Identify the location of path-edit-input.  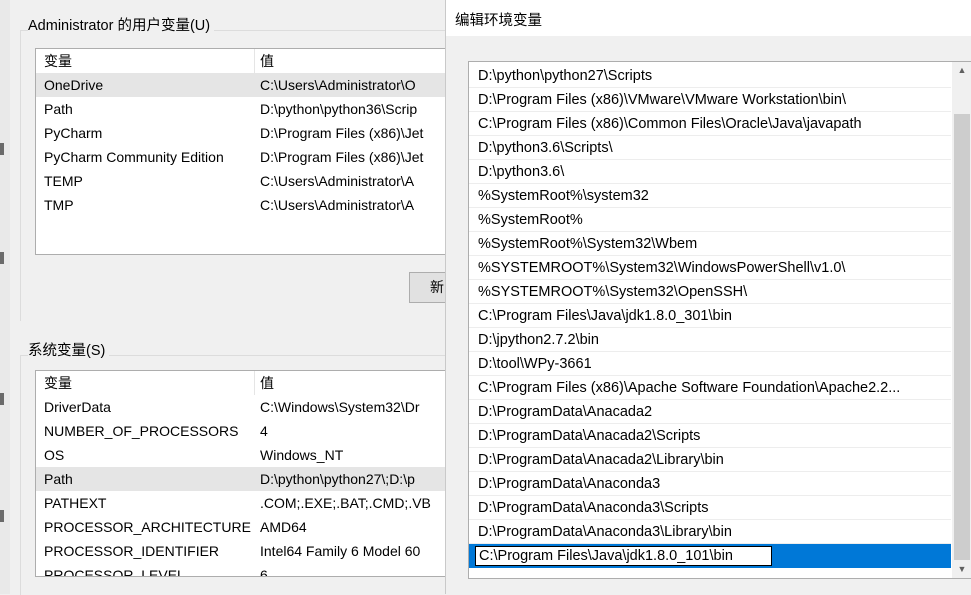
(623, 556).